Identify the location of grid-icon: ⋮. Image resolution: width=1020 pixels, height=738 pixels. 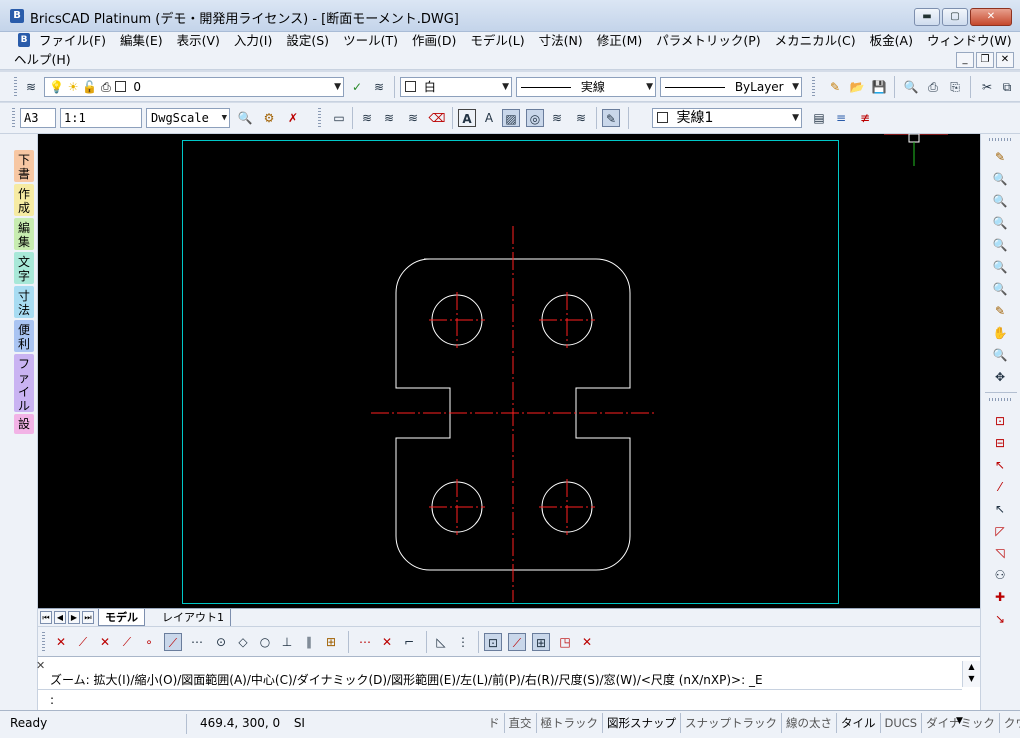
(463, 642).